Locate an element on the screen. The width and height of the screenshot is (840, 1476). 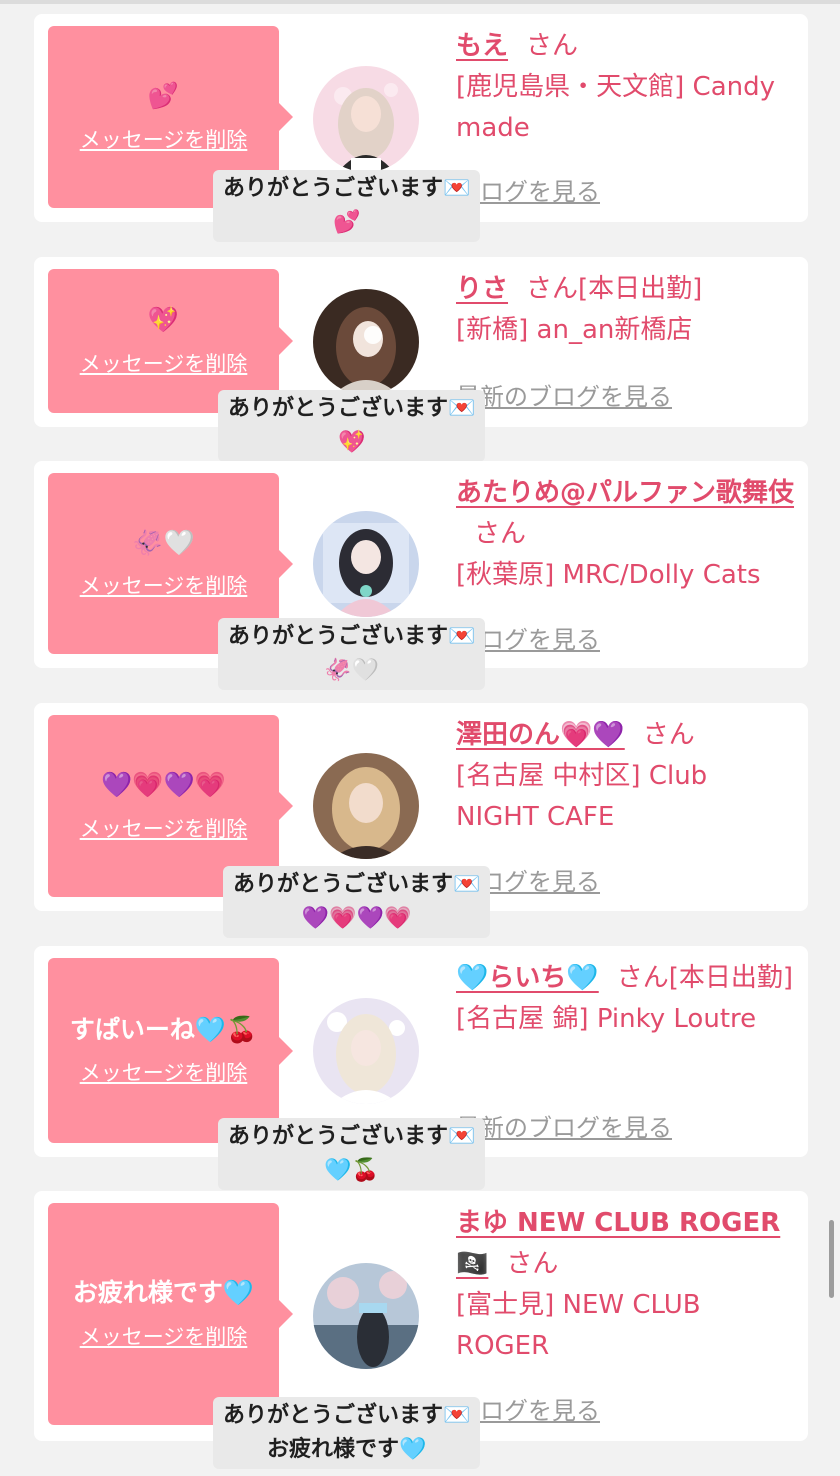
reply-message: ありがとうございます💌 🩵🍒 is located at coordinates (352, 1154).